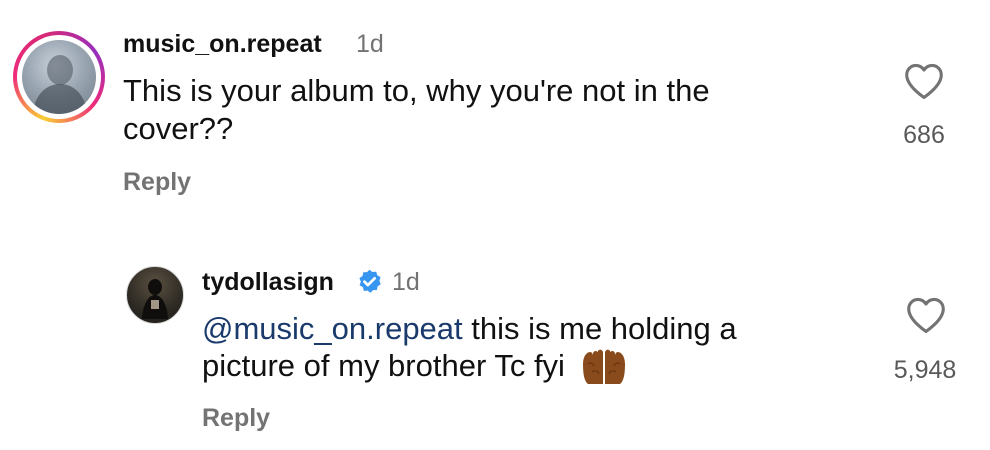 This screenshot has width=990, height=450. What do you see at coordinates (178, 128) in the screenshot?
I see `comment-text-line-2: cover??` at bounding box center [178, 128].